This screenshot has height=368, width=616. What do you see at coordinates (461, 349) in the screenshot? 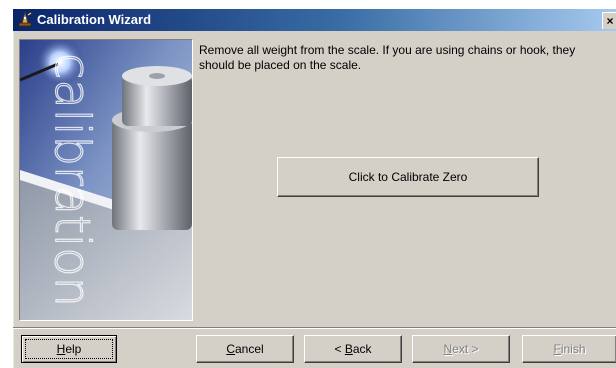
I see `next-button: Next >` at bounding box center [461, 349].